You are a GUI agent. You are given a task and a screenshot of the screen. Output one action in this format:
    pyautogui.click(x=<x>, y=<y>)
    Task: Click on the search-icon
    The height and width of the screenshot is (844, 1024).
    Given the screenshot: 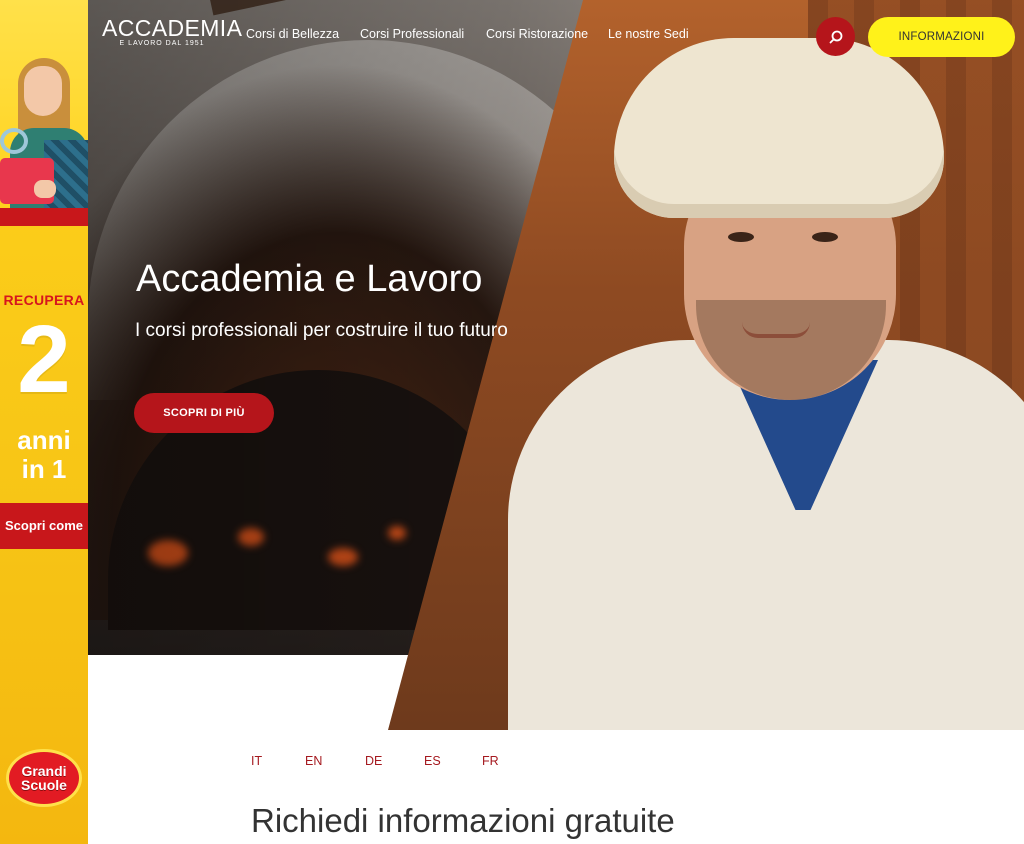 What is the action you would take?
    pyautogui.click(x=835, y=36)
    